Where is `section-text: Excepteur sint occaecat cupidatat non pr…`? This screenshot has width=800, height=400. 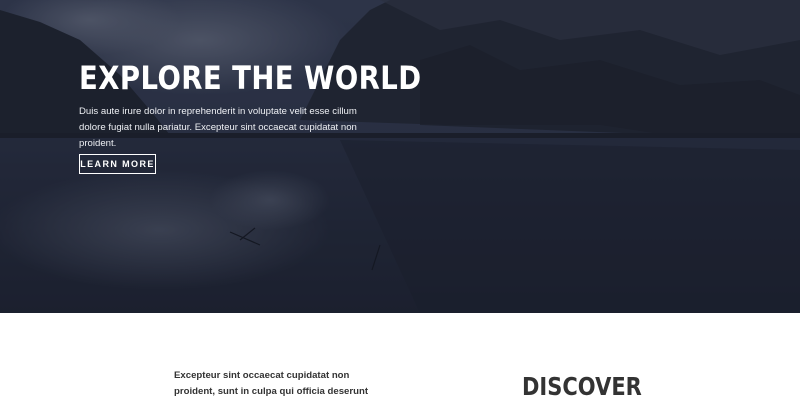
section-text: Excepteur sint occaecat cupidatat non pr… is located at coordinates (271, 383).